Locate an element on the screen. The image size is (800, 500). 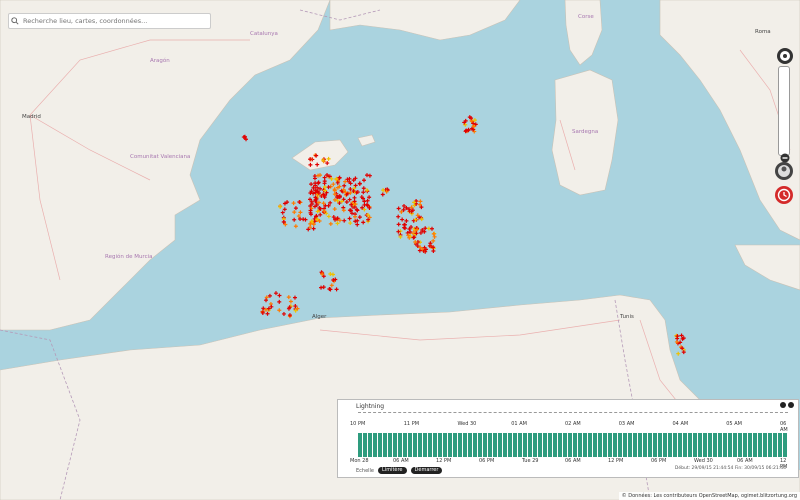
timeline-tick-label: 01 AM is located at coordinates (519, 424).